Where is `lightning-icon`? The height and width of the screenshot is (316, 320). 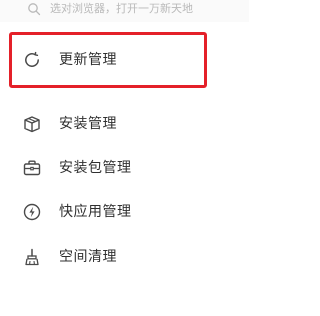
lightning-icon is located at coordinates (32, 212).